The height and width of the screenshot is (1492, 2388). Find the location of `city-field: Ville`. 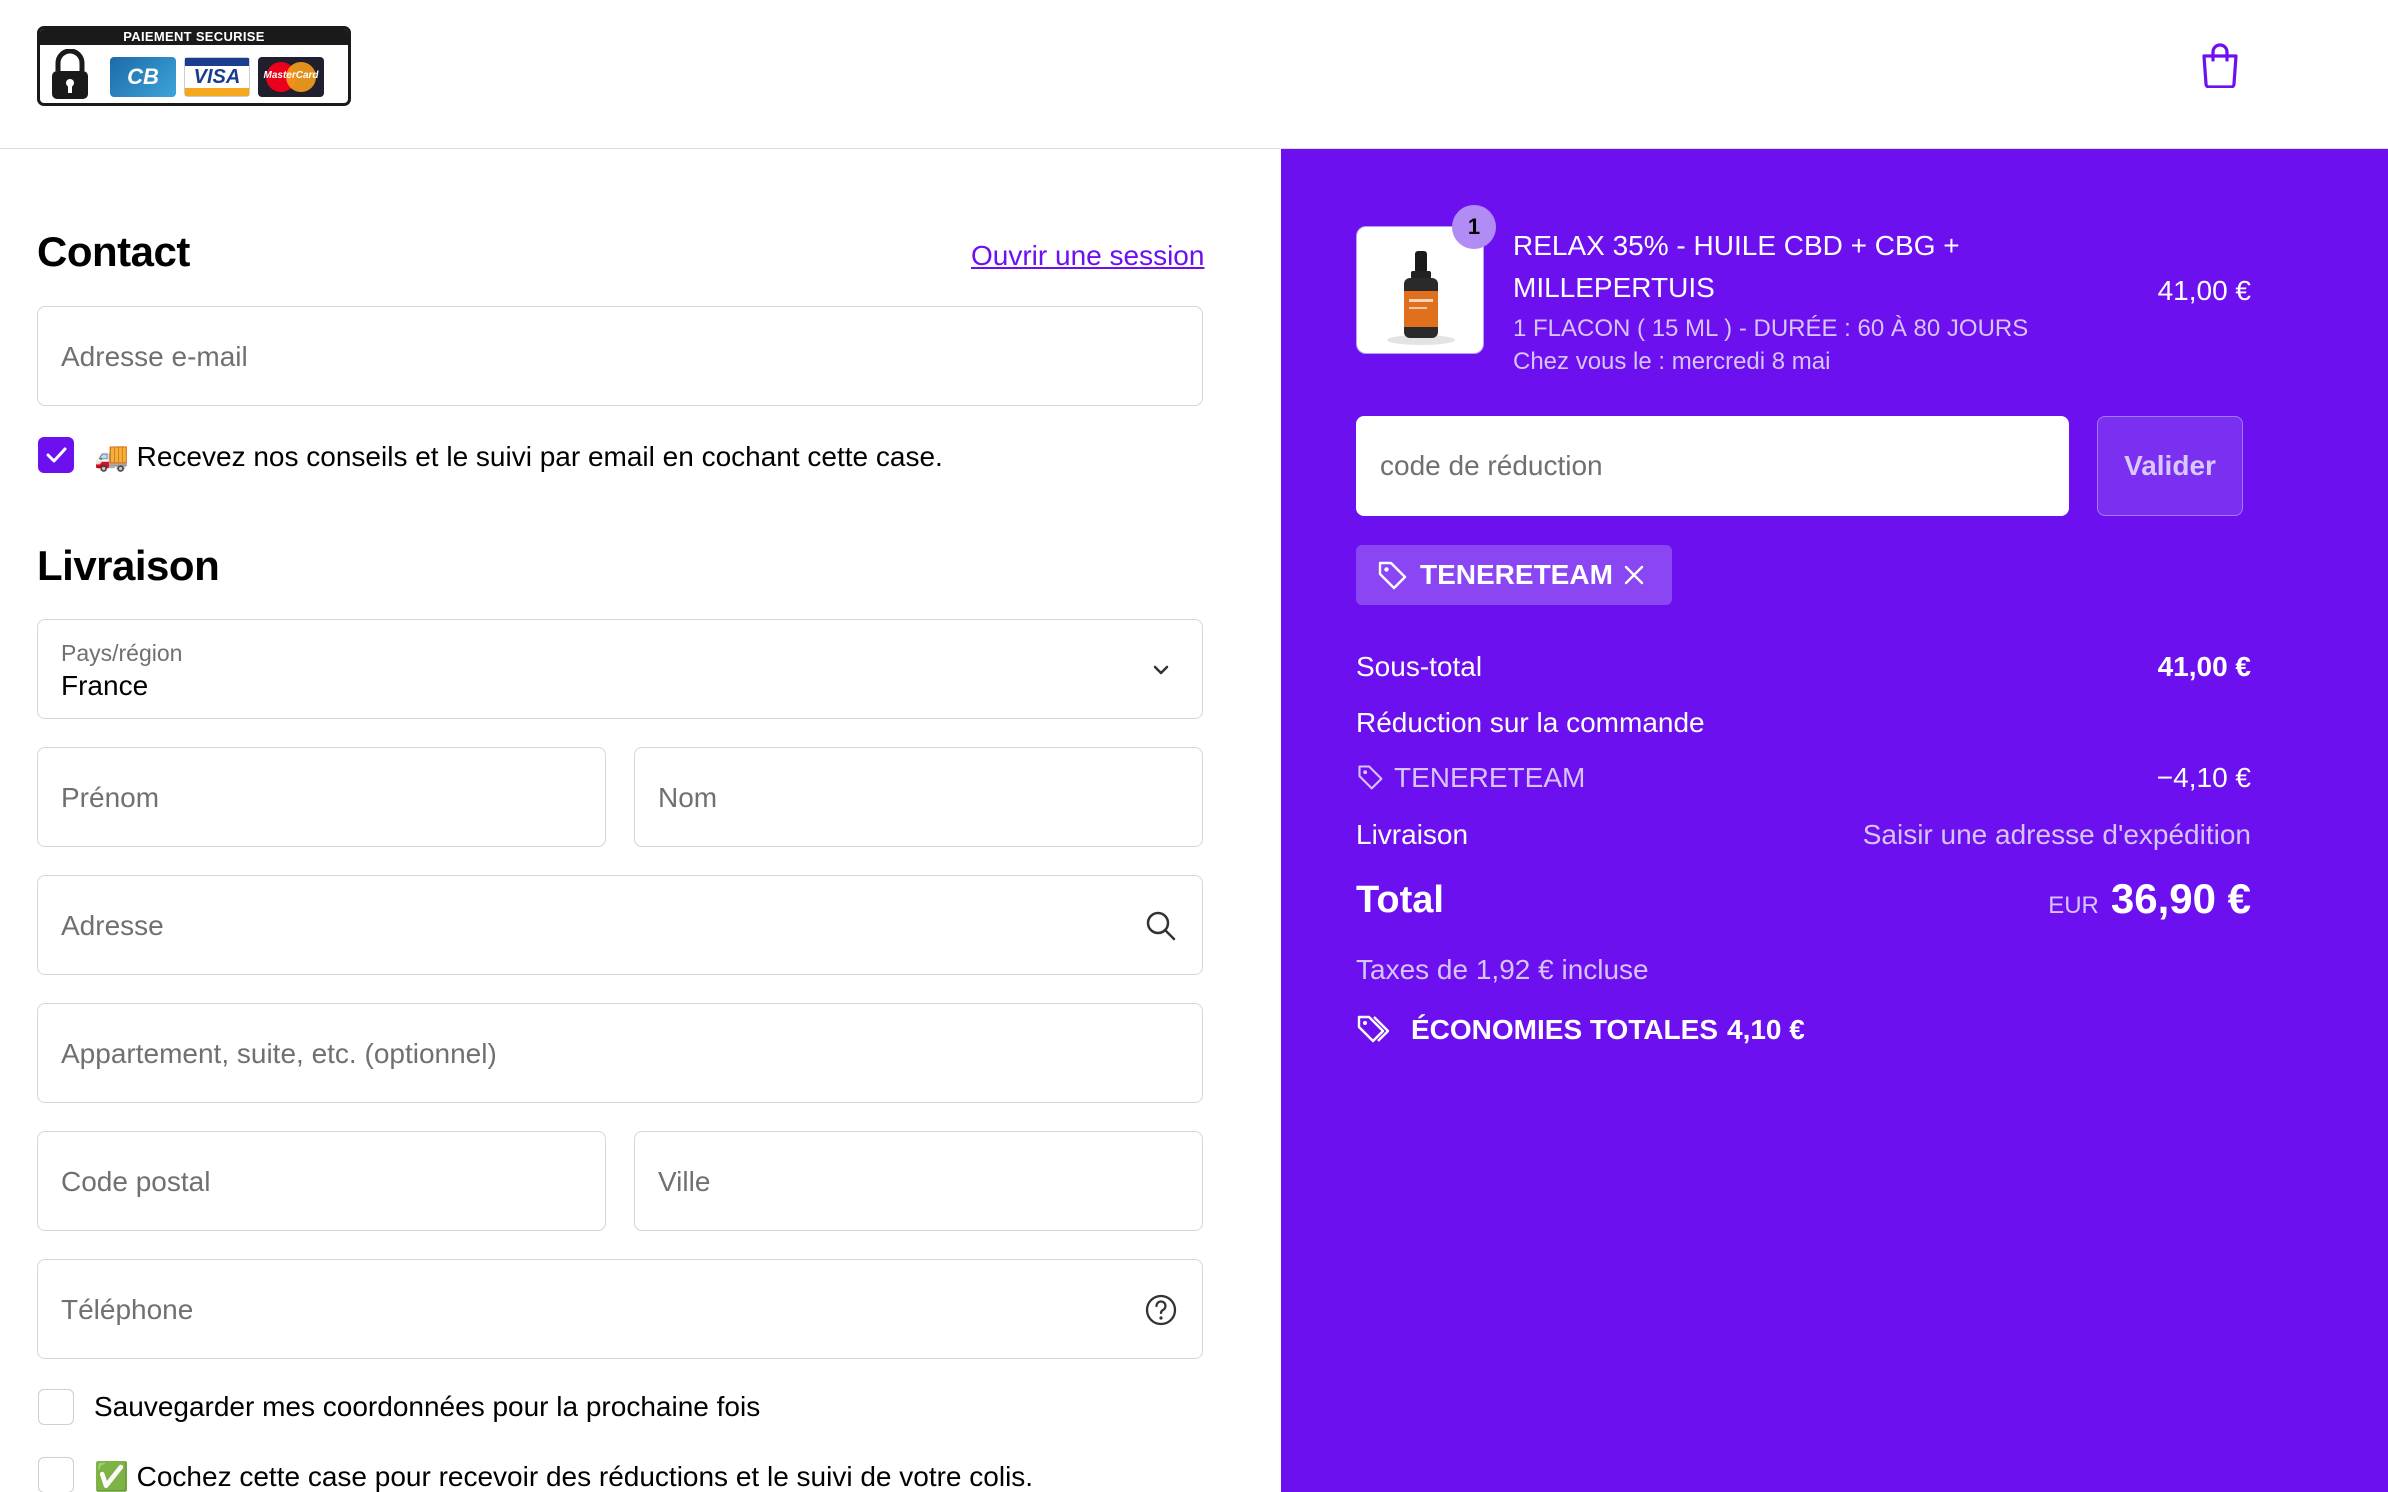

city-field: Ville is located at coordinates (918, 1181).